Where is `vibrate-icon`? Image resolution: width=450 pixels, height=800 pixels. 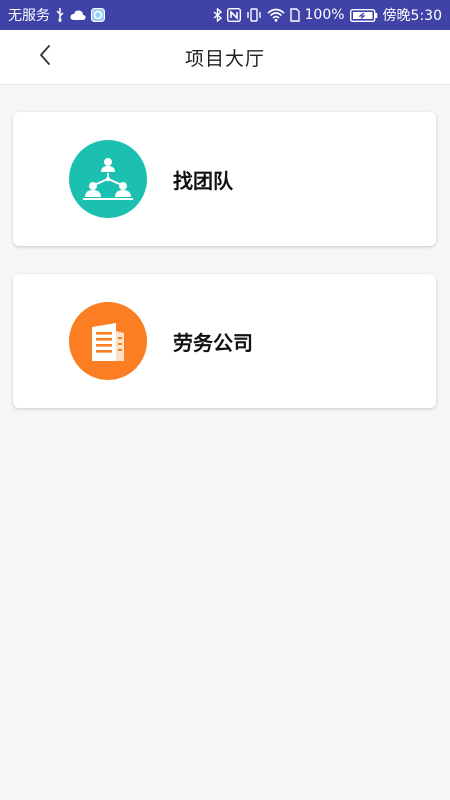
vibrate-icon is located at coordinates (254, 15).